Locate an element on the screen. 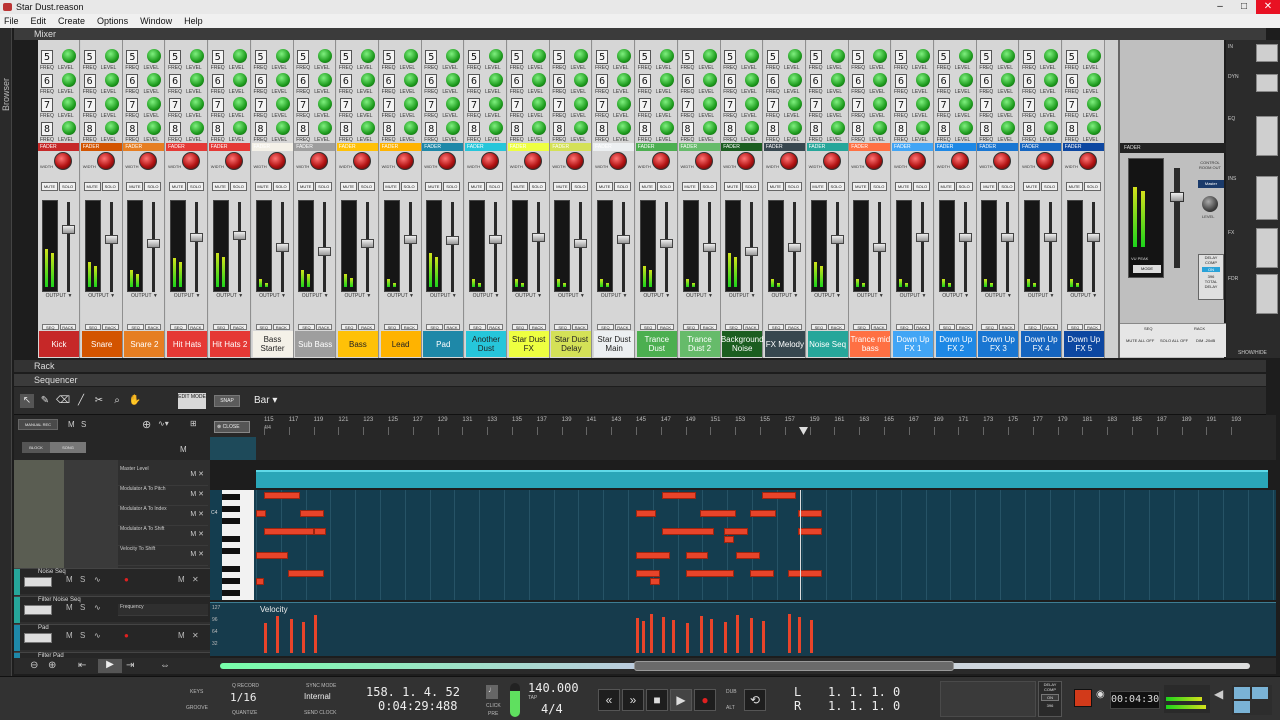  line-tool-icon: ╱ is located at coordinates (81, 401).